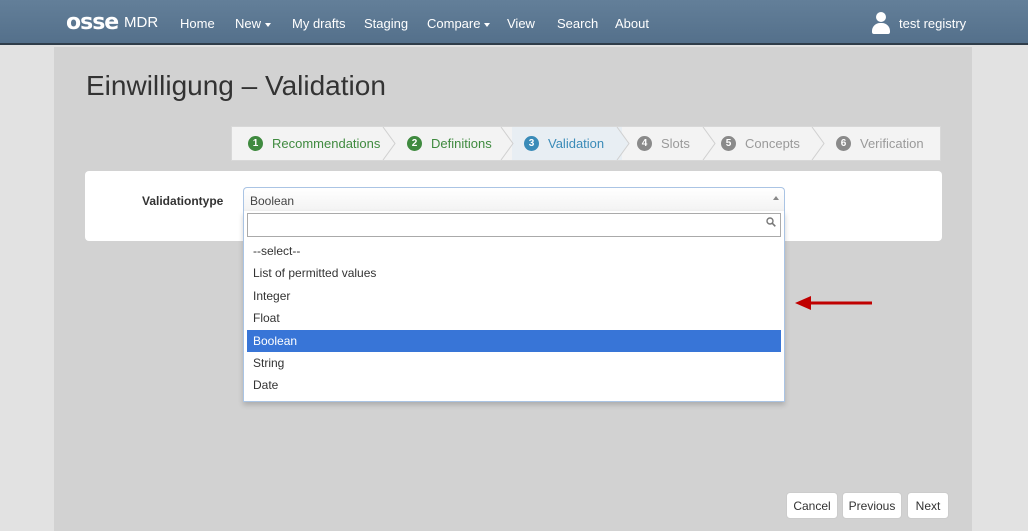 Image resolution: width=1028 pixels, height=531 pixels. I want to click on nav-compare: Compare, so click(459, 23).